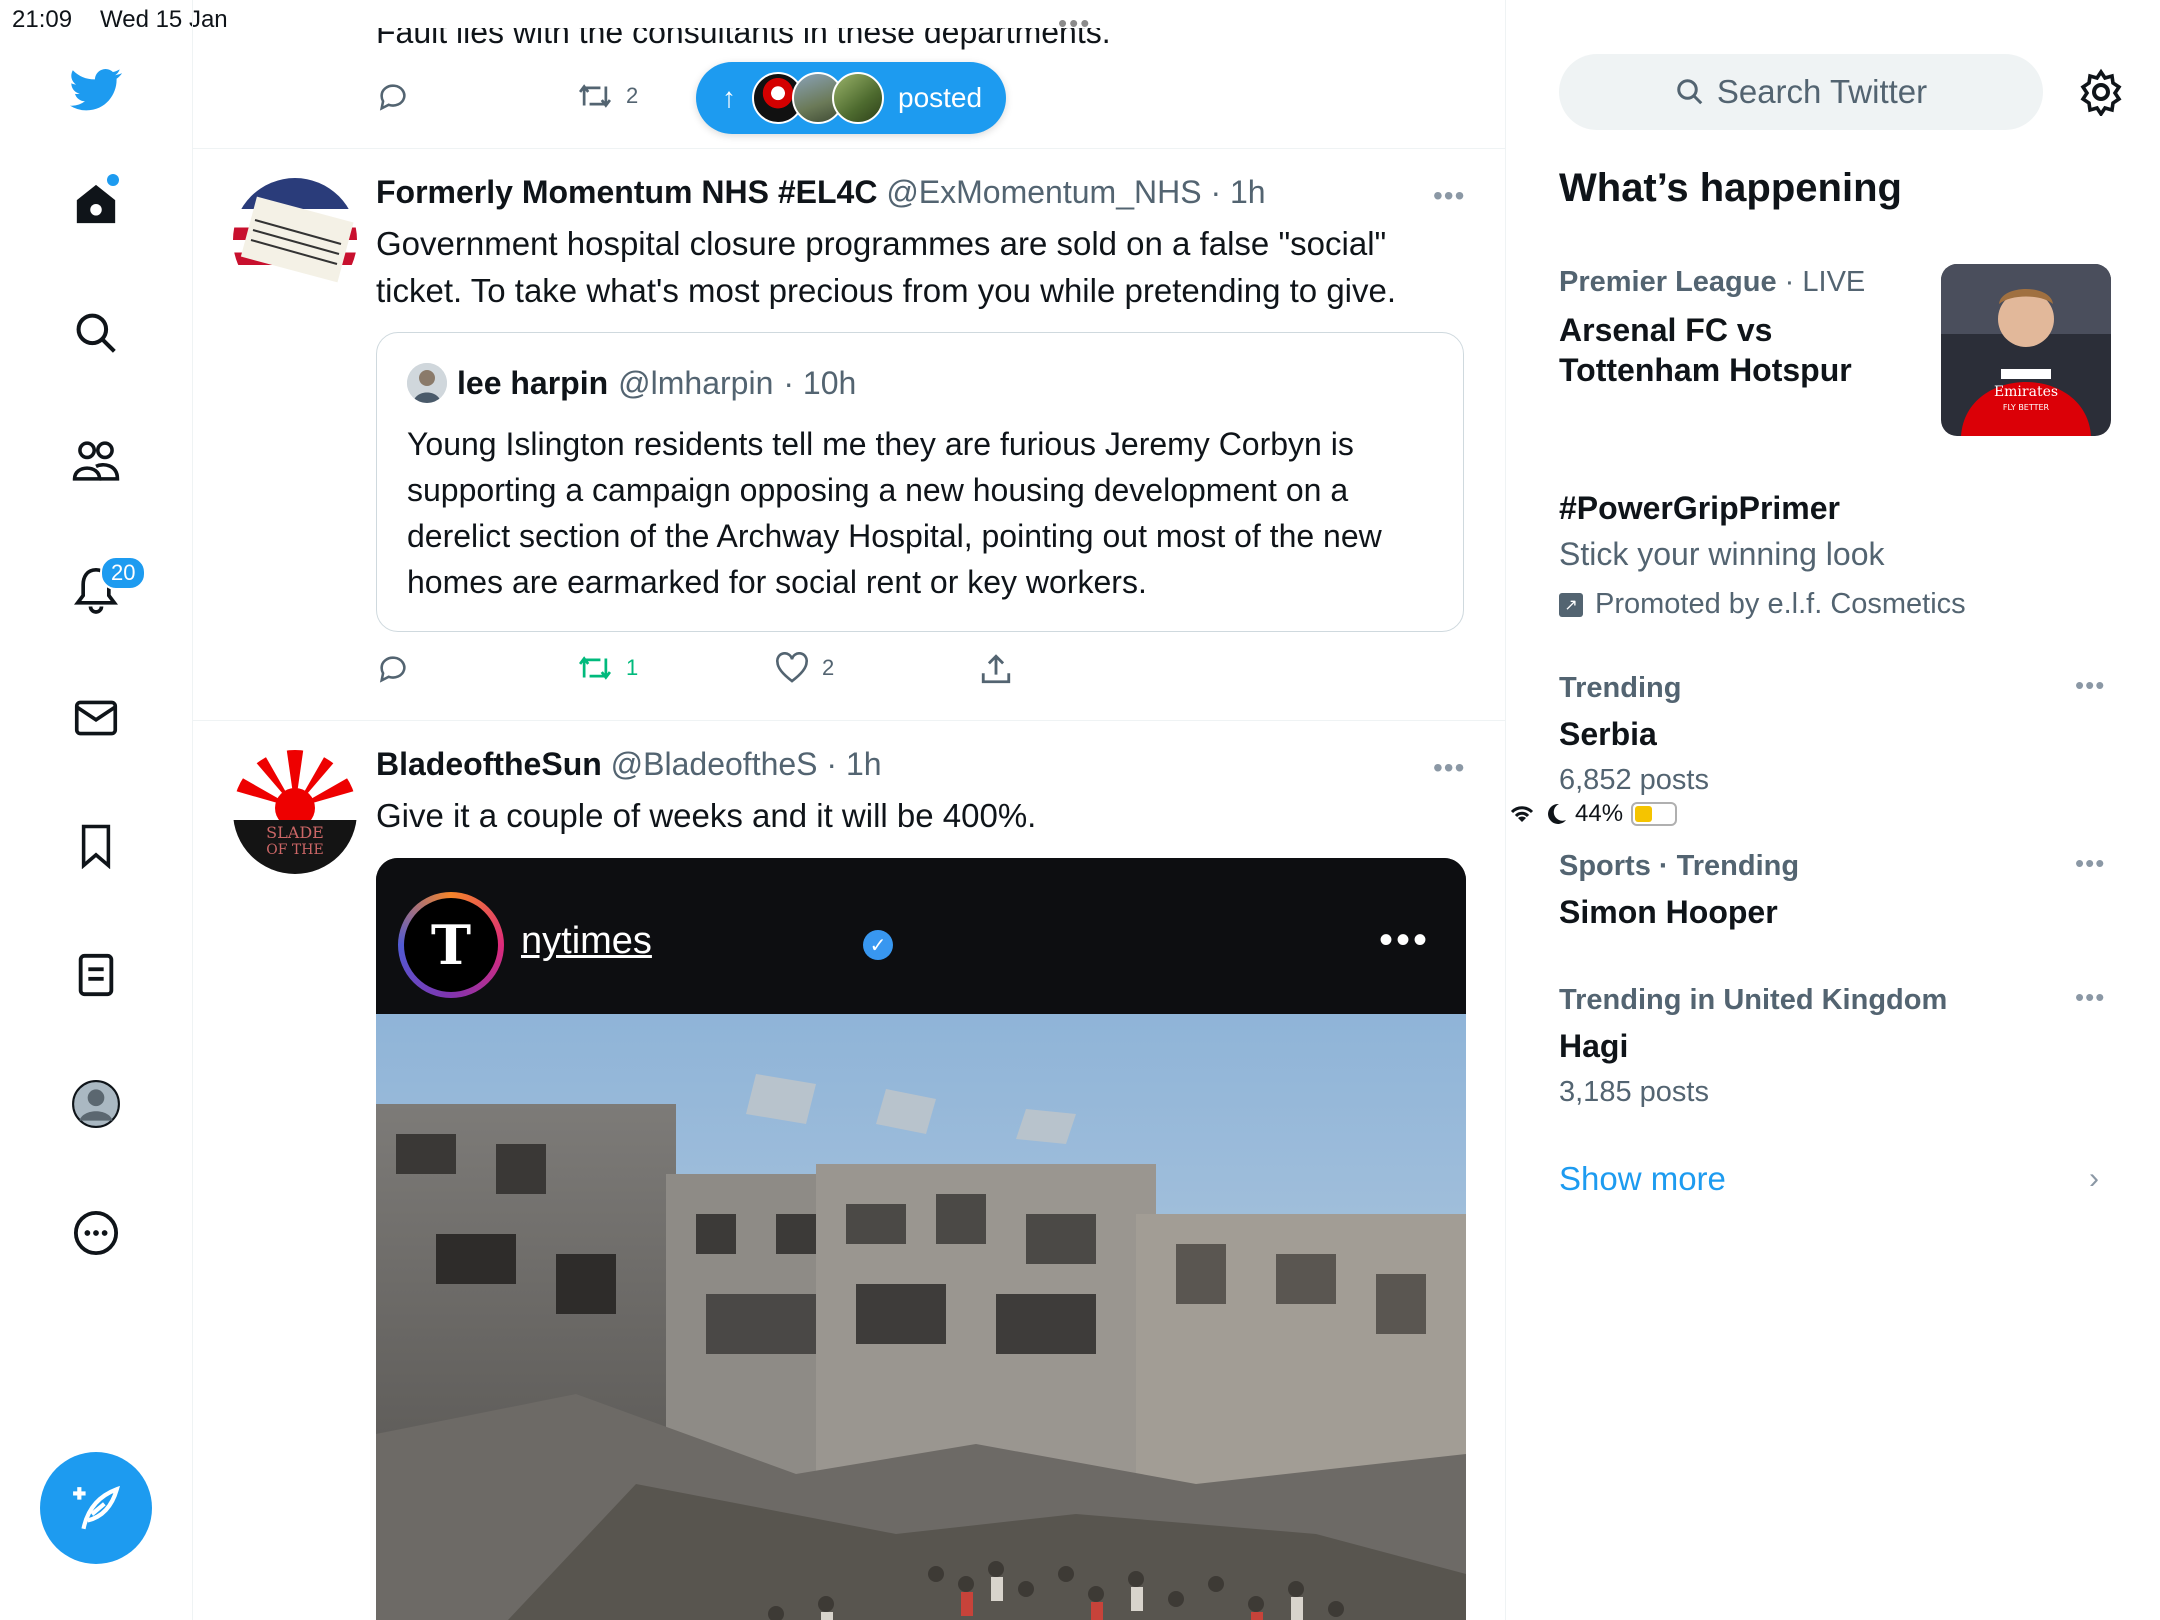 The image size is (2160, 1620). I want to click on trend-title: #PowerGripPrimer, so click(1699, 508).